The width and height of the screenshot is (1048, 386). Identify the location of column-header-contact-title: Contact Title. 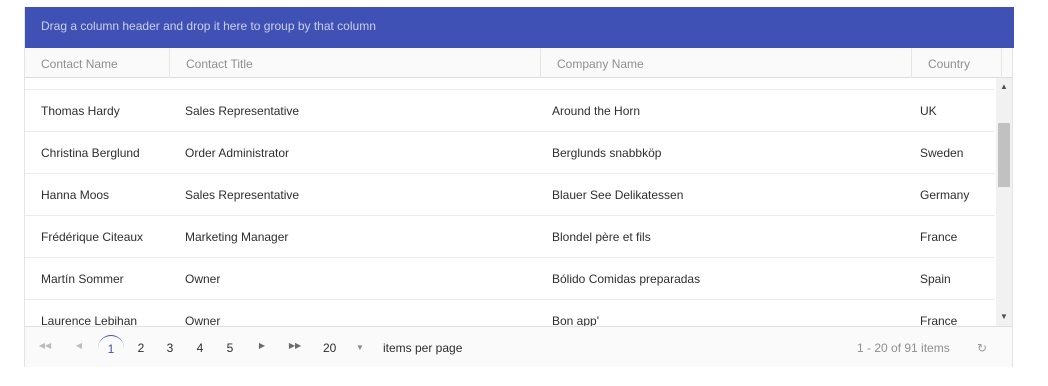
(355, 63).